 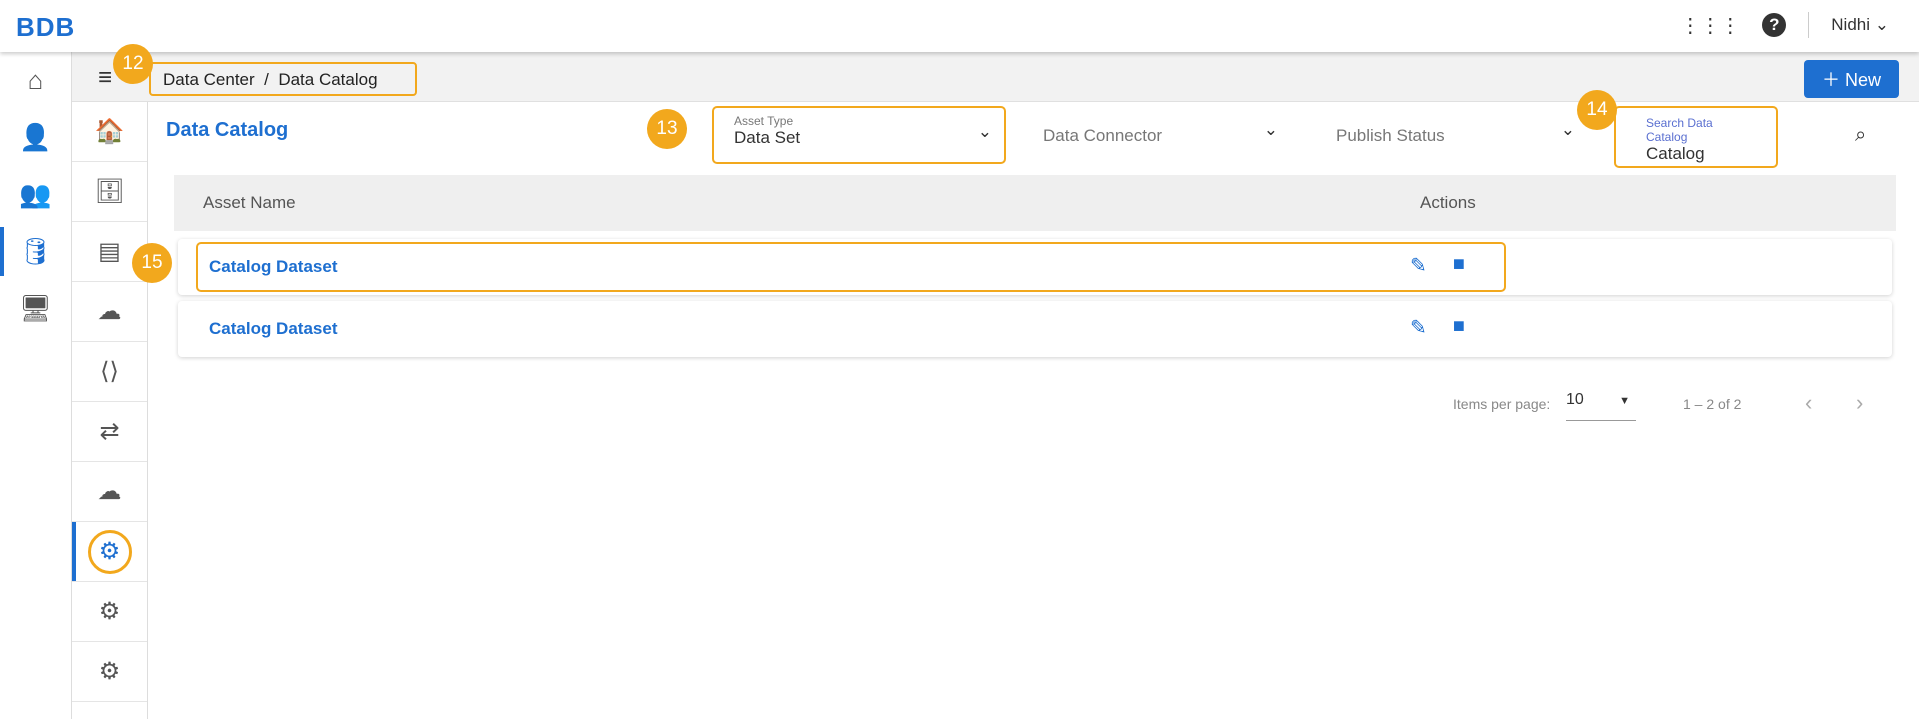 What do you see at coordinates (1624, 401) in the screenshot?
I see `caret-down-icon: ▼` at bounding box center [1624, 401].